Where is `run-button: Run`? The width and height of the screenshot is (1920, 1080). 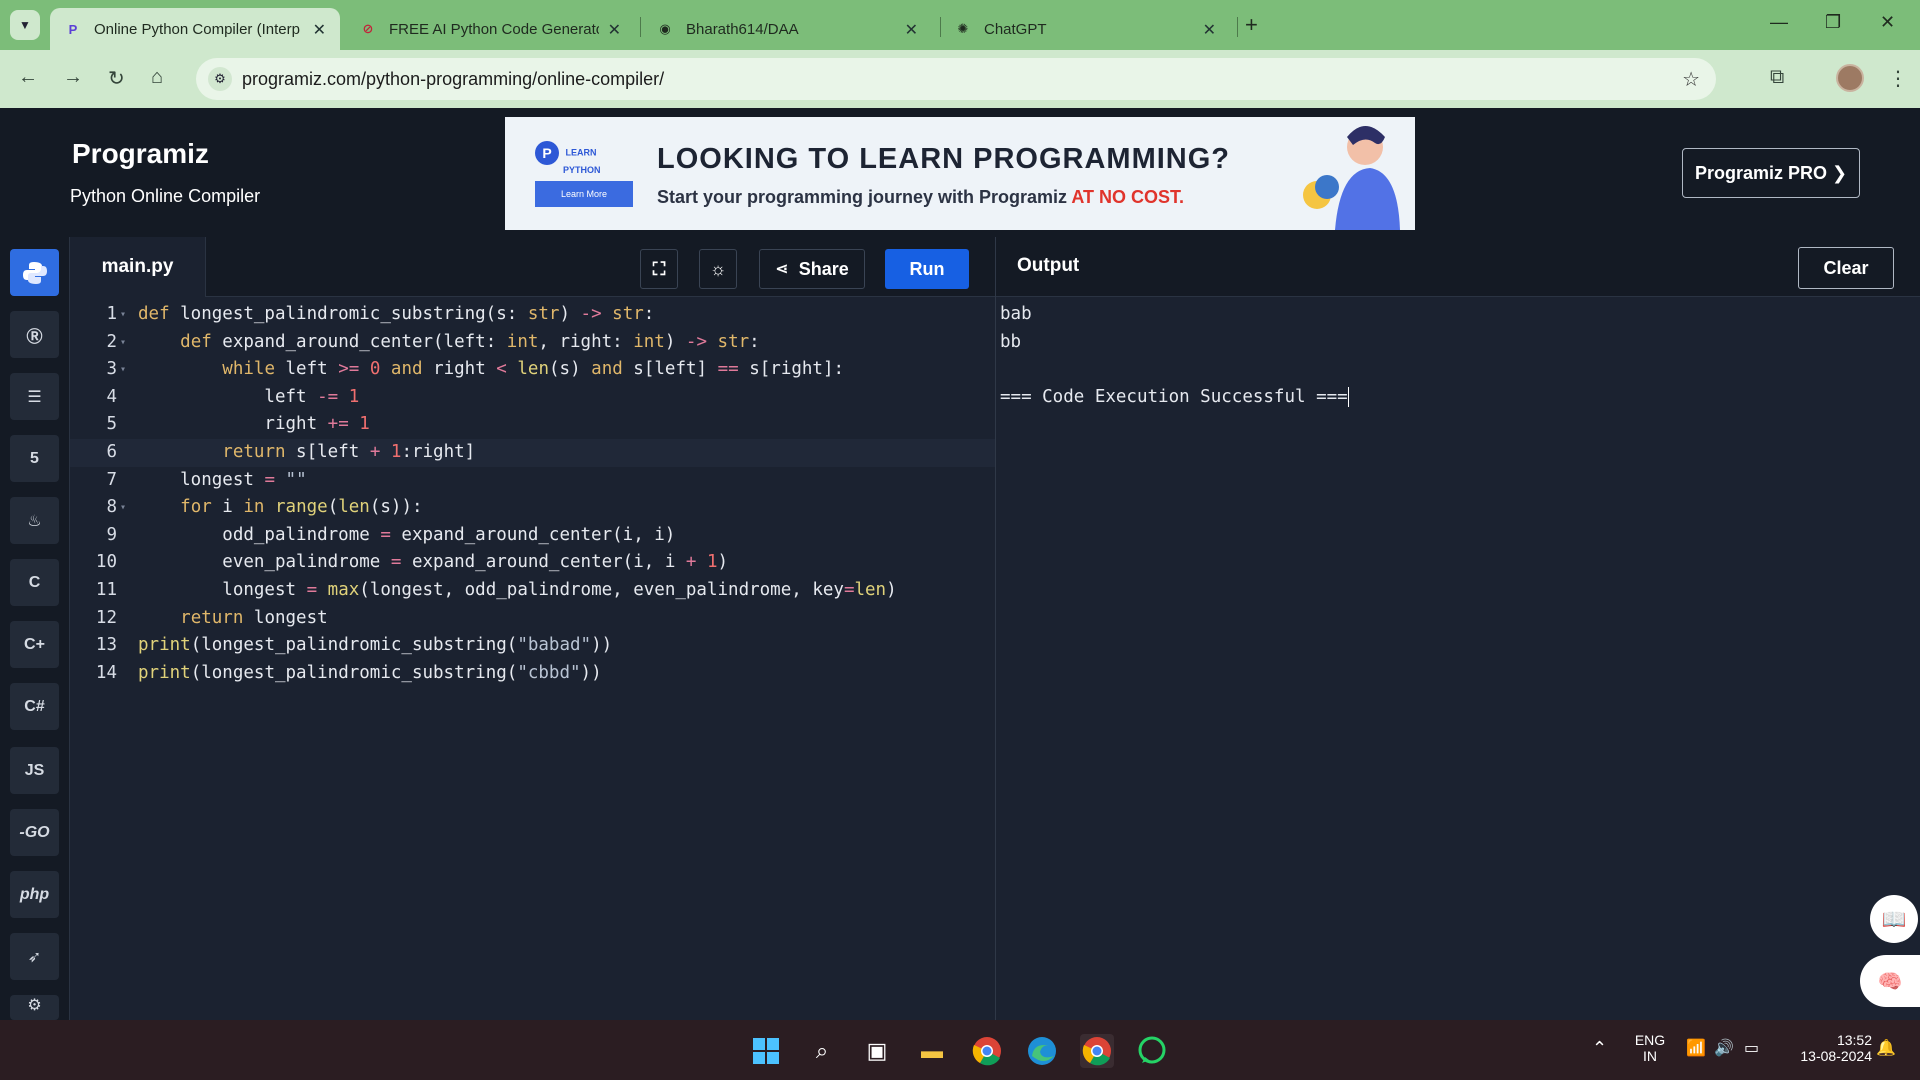 run-button: Run is located at coordinates (927, 269).